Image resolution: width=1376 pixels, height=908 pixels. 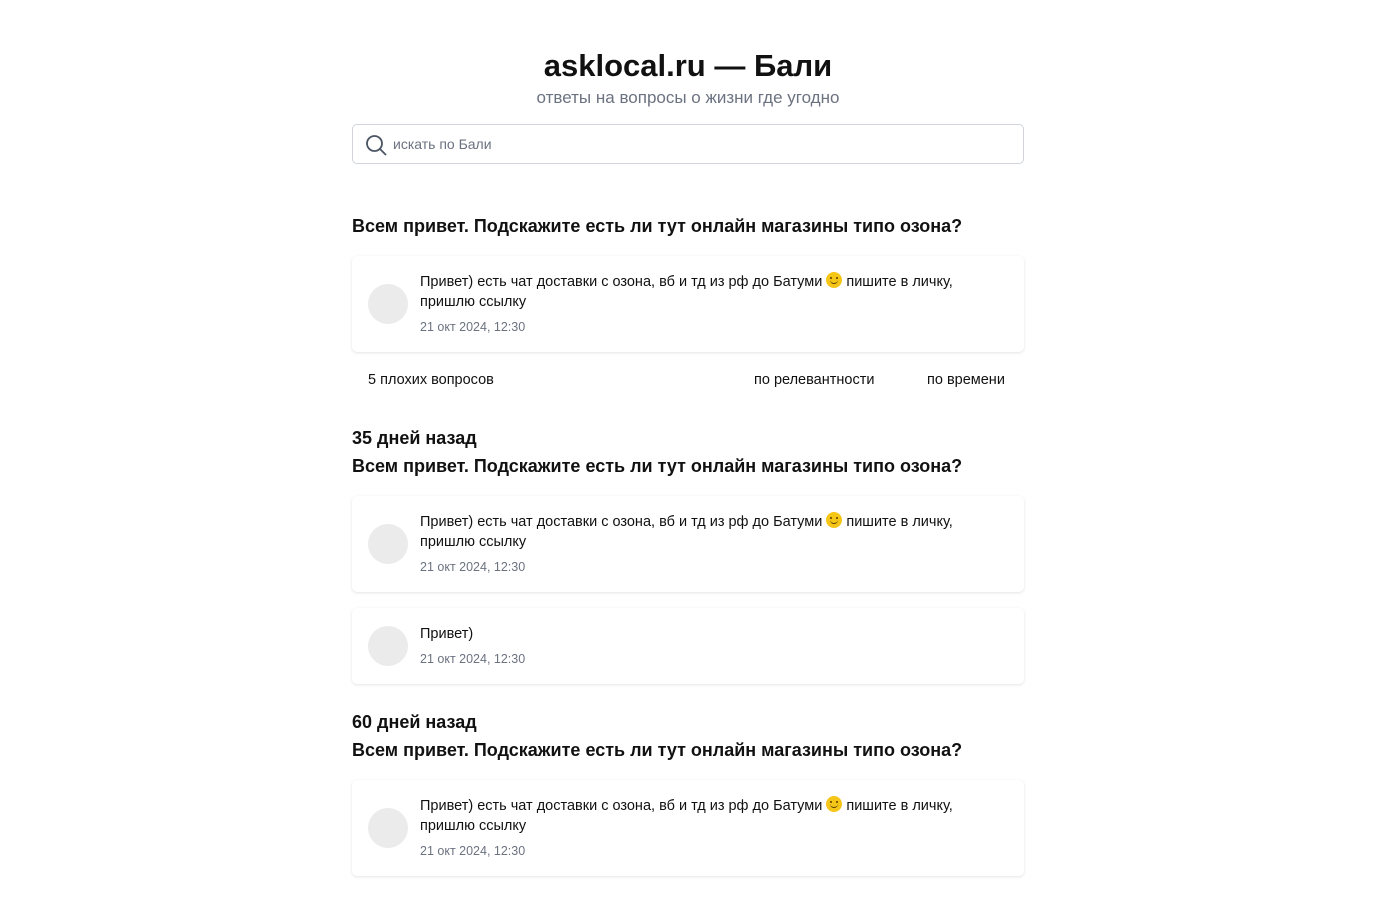 I want to click on group-date: 35 дней назад, so click(x=414, y=438).